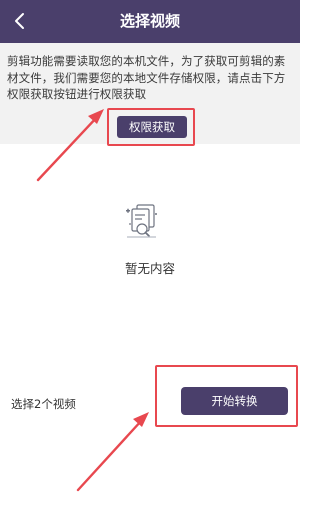 The image size is (320, 515). I want to click on document-search-icon, so click(141, 221).